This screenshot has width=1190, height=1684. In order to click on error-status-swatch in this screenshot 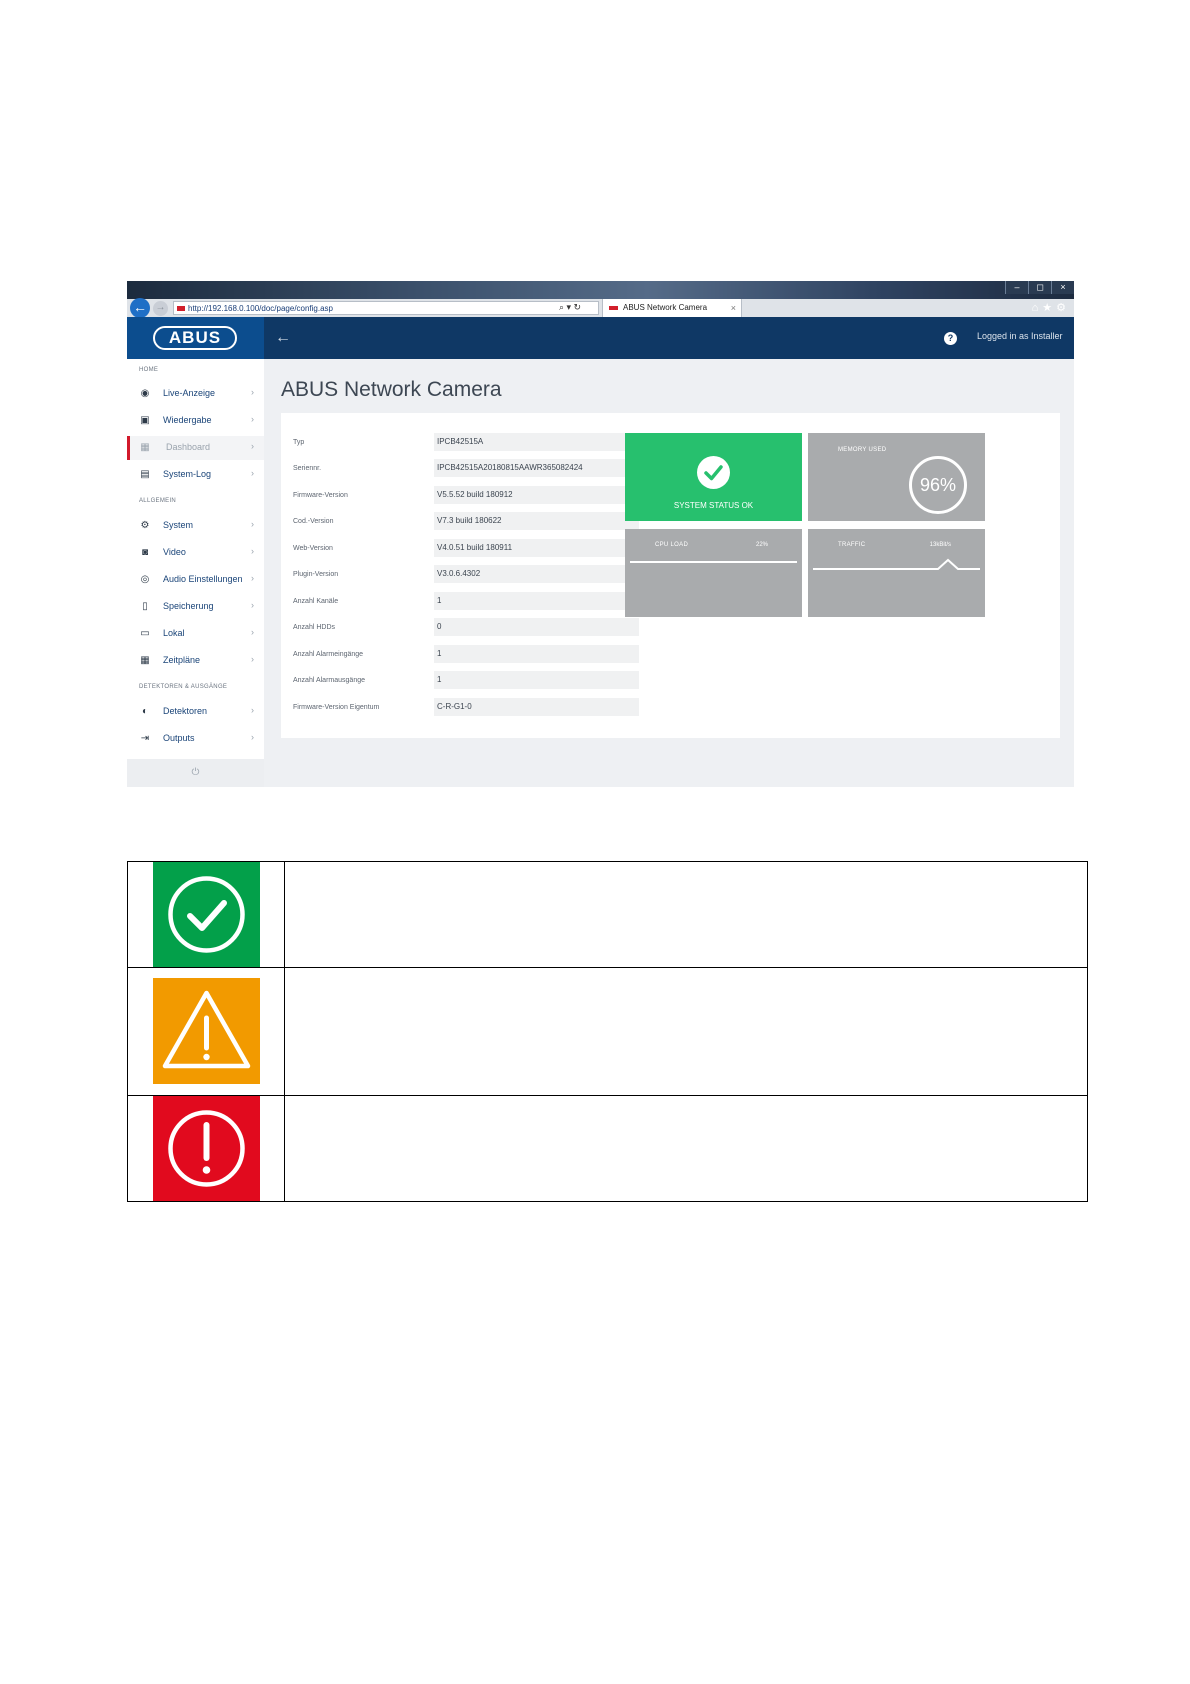, I will do `click(206, 1148)`.